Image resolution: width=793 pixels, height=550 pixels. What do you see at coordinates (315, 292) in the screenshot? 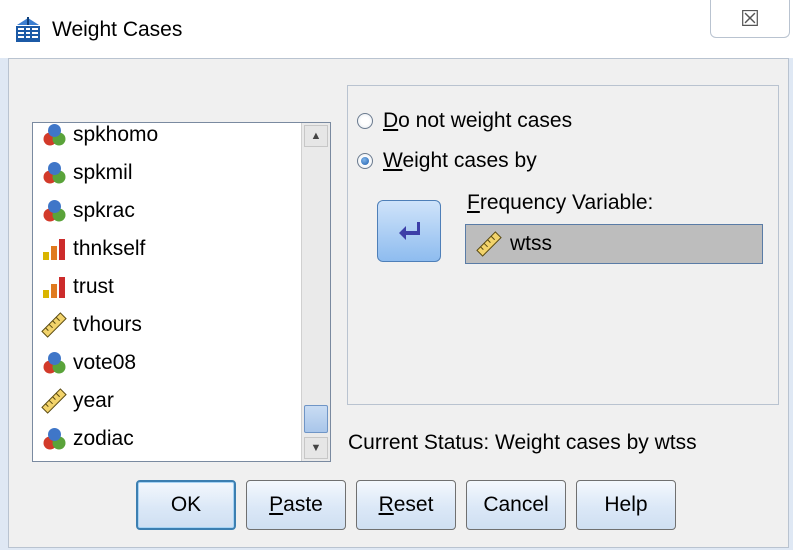
I see `variable-list-scrollbar: ▲ ▼` at bounding box center [315, 292].